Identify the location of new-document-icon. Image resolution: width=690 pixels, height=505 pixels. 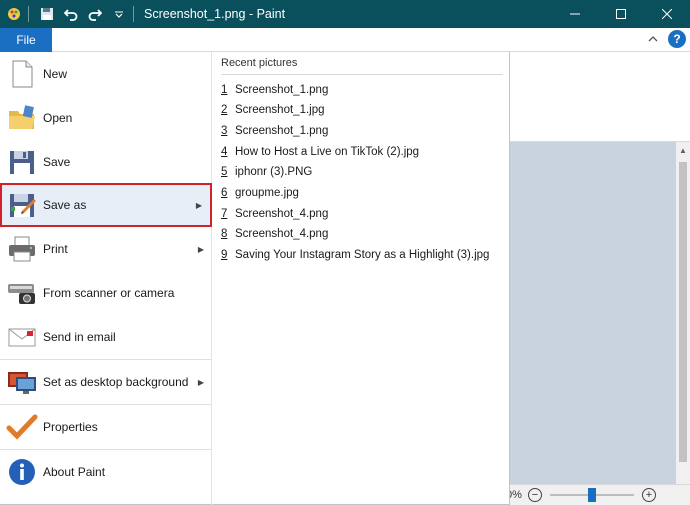
(22, 74).